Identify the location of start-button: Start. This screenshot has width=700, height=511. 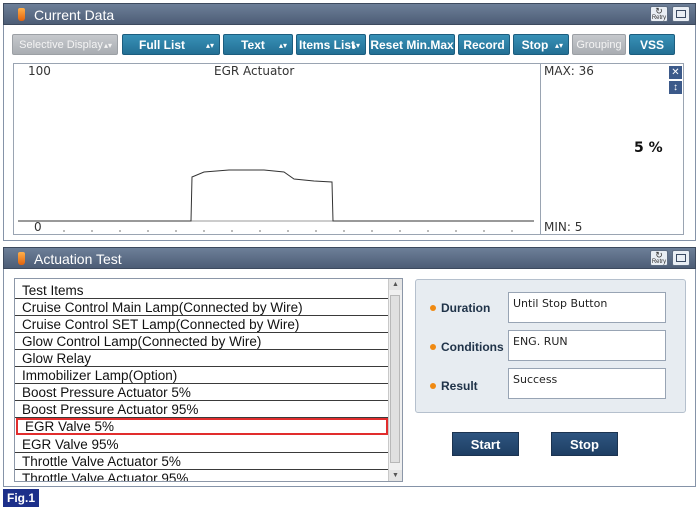
(485, 444).